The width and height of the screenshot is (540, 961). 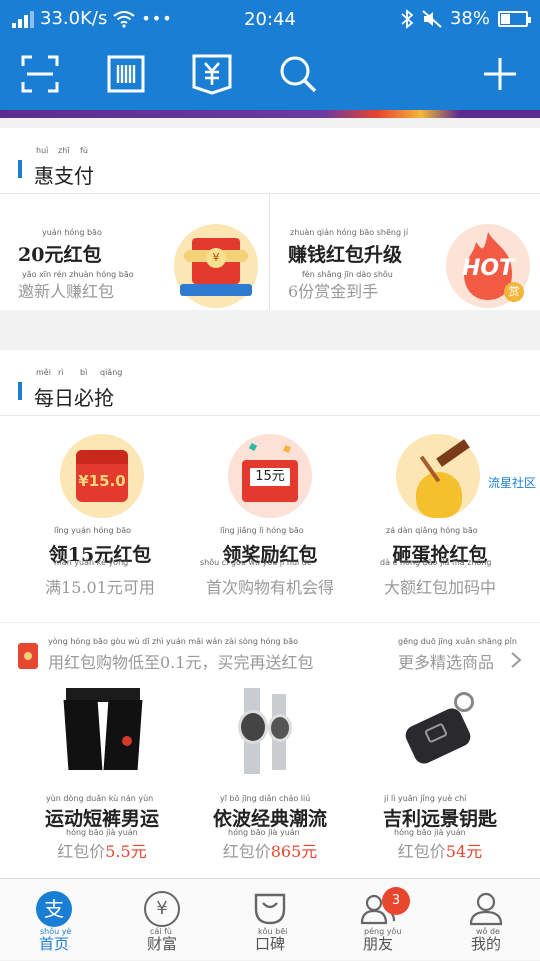 I want to click on pinyin: bì, so click(x=84, y=372).